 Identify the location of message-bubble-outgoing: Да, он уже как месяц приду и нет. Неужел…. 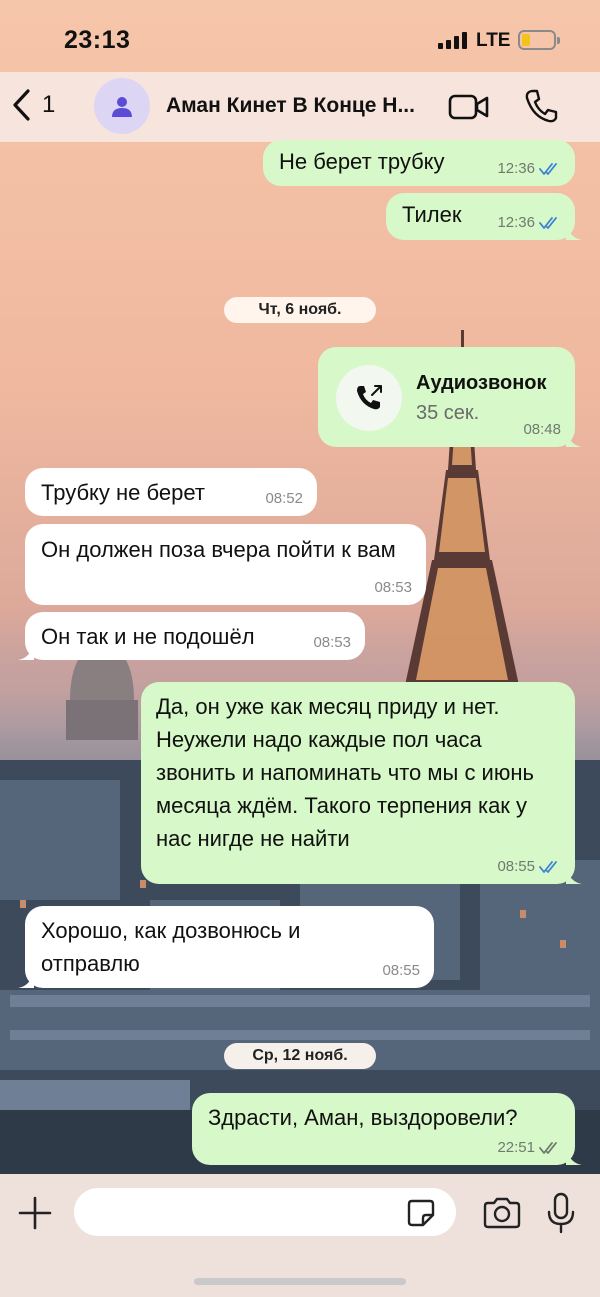
(361, 783).